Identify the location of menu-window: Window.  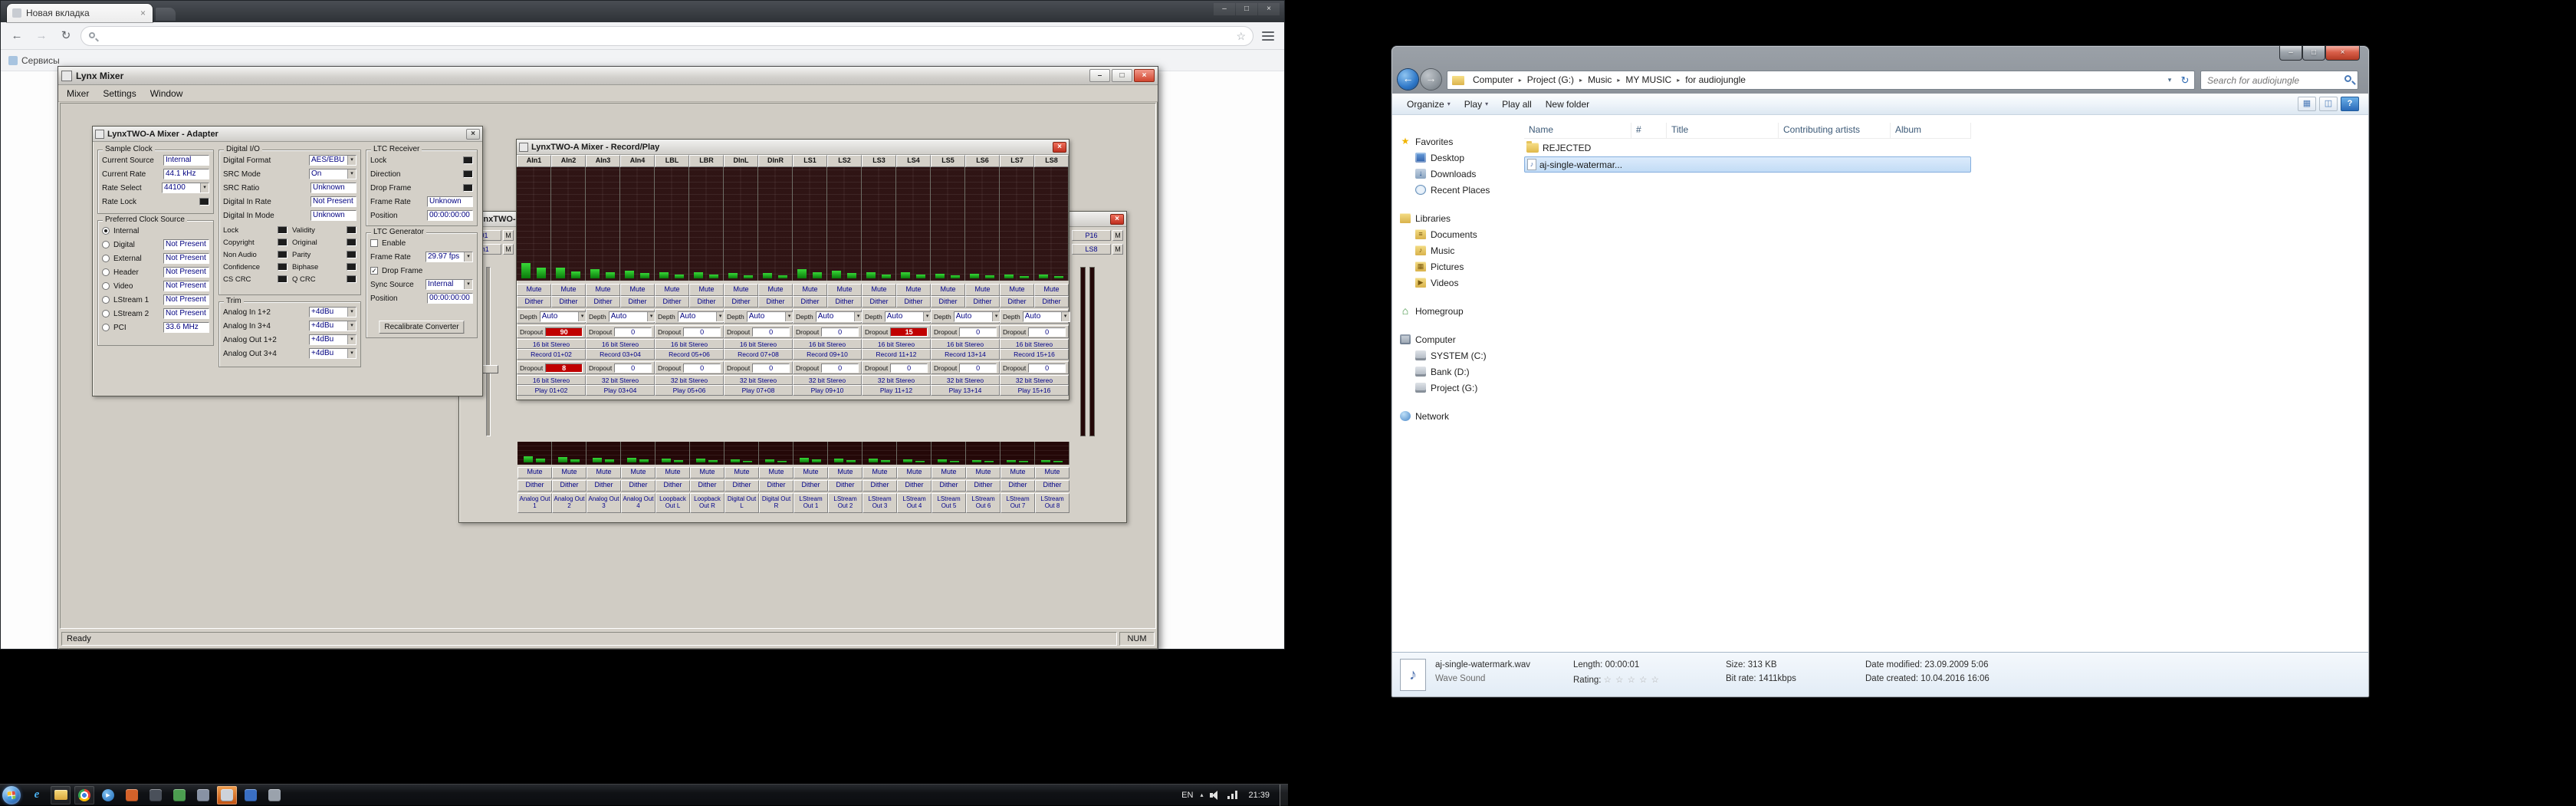
(166, 93).